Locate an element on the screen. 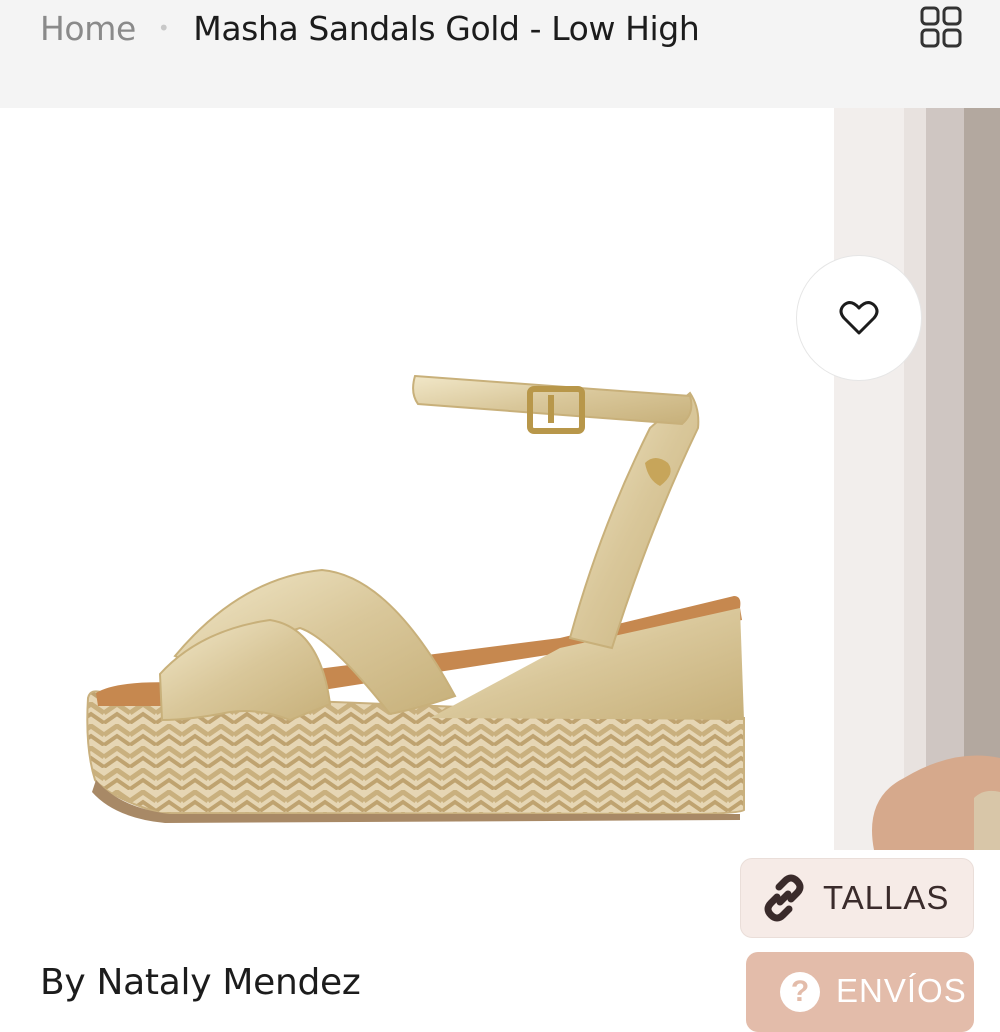 The width and height of the screenshot is (1000, 1032). envios-button: ? ENVÍOS is located at coordinates (860, 992).